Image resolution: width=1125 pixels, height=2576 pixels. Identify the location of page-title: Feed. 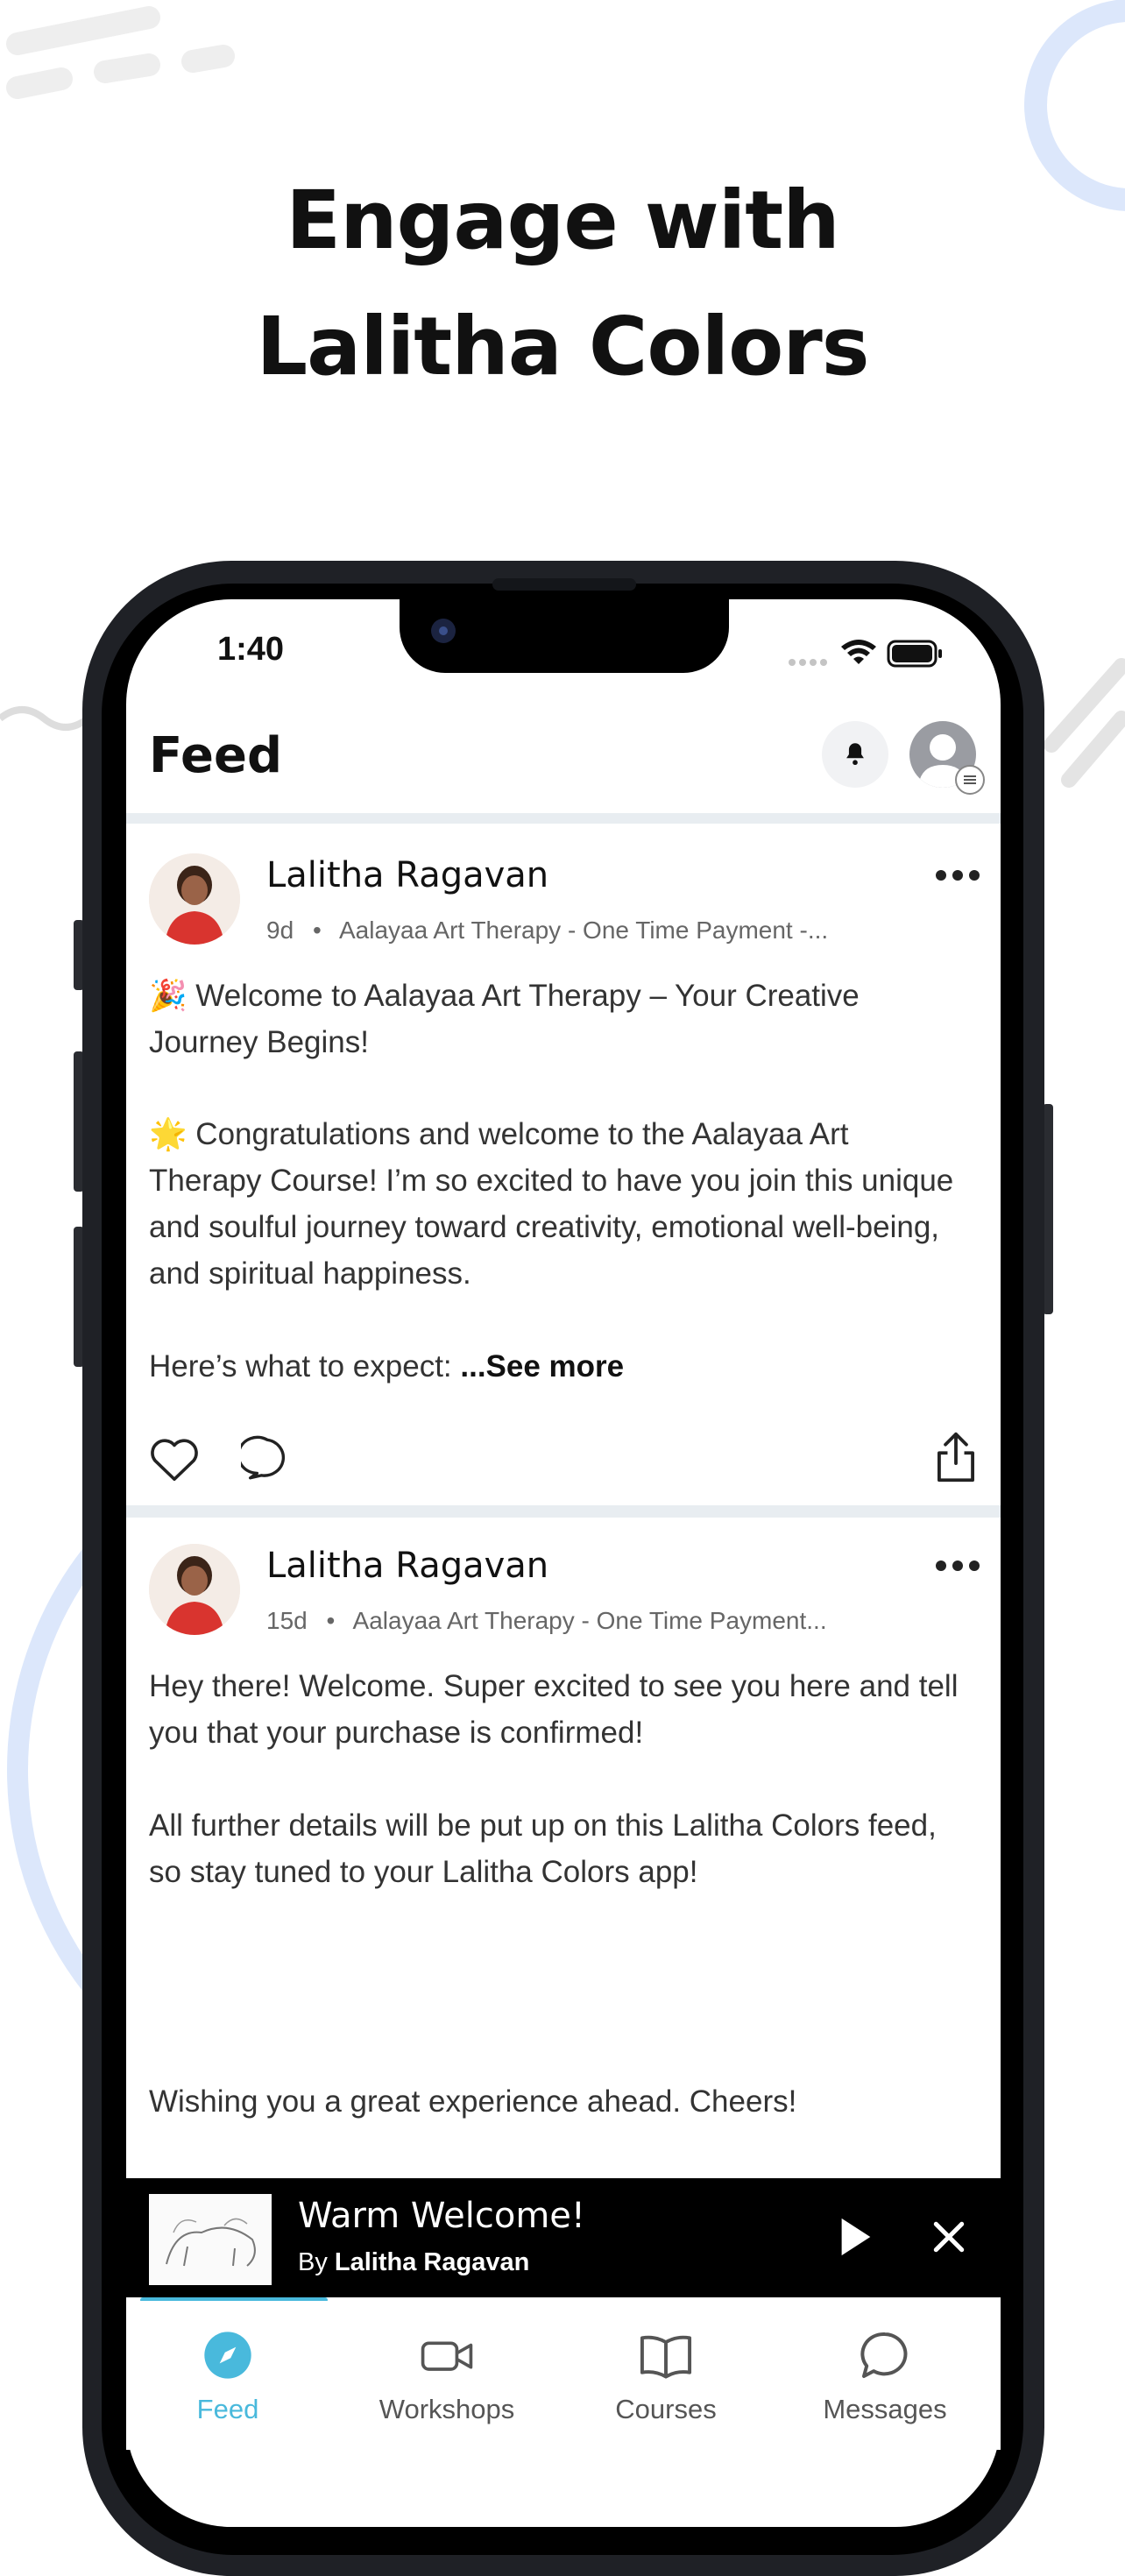
(216, 755).